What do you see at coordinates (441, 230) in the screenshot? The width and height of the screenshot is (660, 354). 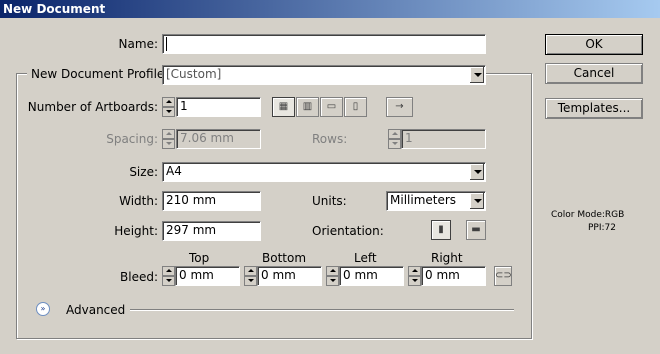 I see `portrait-icon: ▮` at bounding box center [441, 230].